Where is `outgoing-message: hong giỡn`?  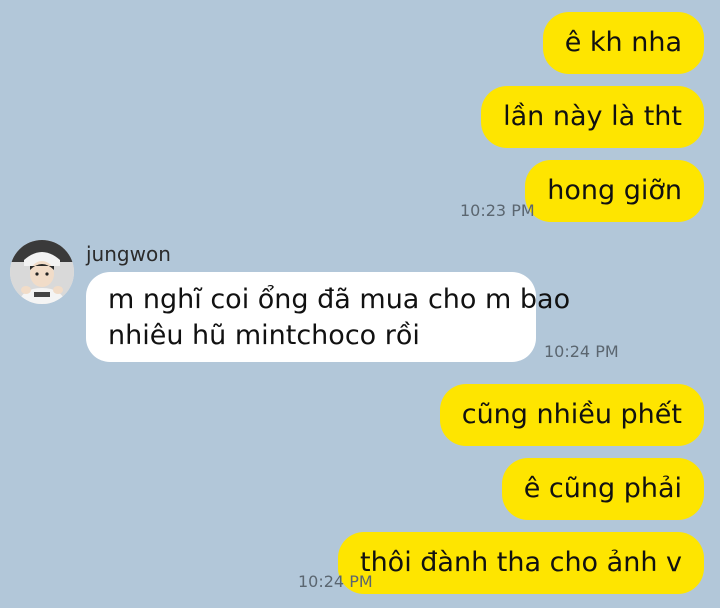 outgoing-message: hong giỡn is located at coordinates (614, 191).